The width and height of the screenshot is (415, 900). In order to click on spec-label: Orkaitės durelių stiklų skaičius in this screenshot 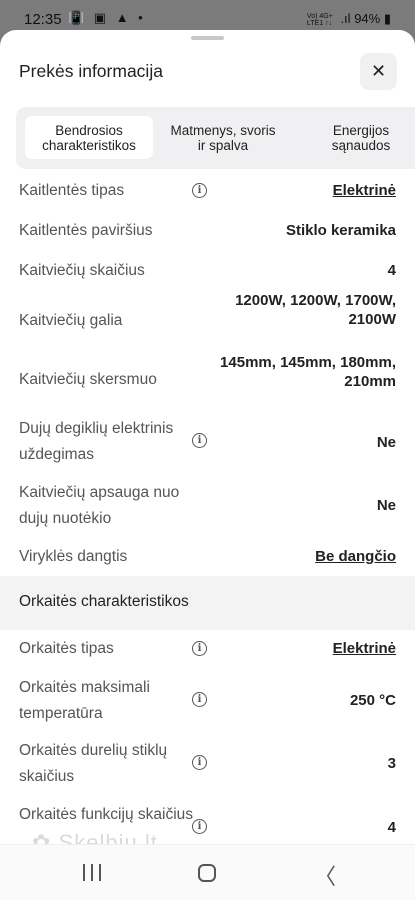, I will do `click(93, 763)`.